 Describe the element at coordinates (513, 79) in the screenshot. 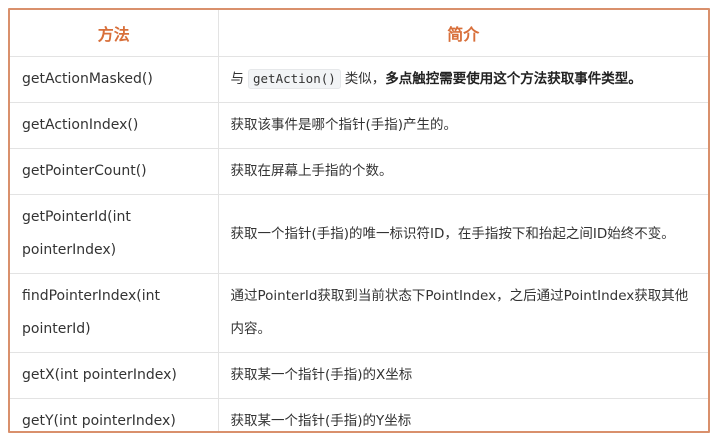

I see `description-bold: 多点触控需要使用这个方法获取事件类型。` at that location.